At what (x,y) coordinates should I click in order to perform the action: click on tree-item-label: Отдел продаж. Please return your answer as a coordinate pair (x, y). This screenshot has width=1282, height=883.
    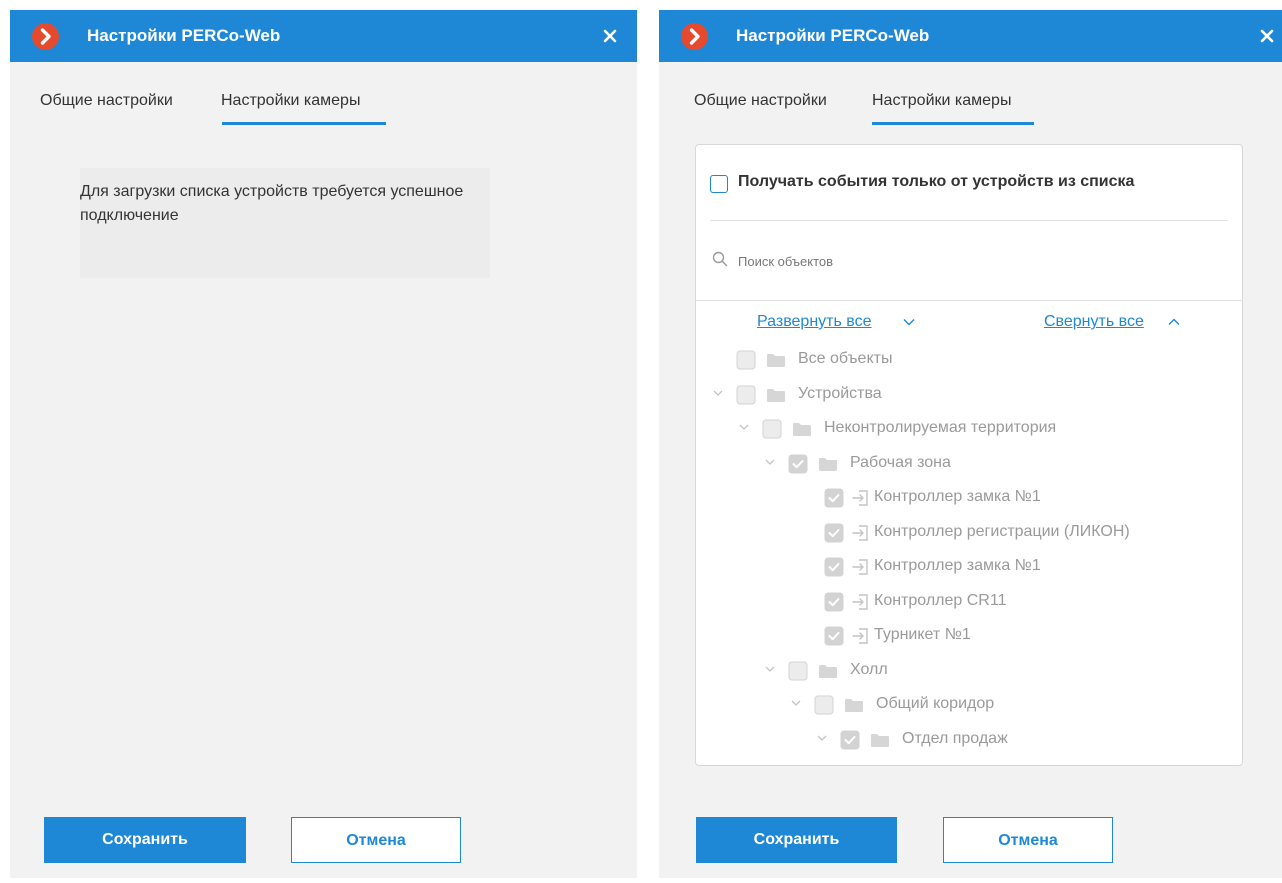
    Looking at the image, I should click on (955, 738).